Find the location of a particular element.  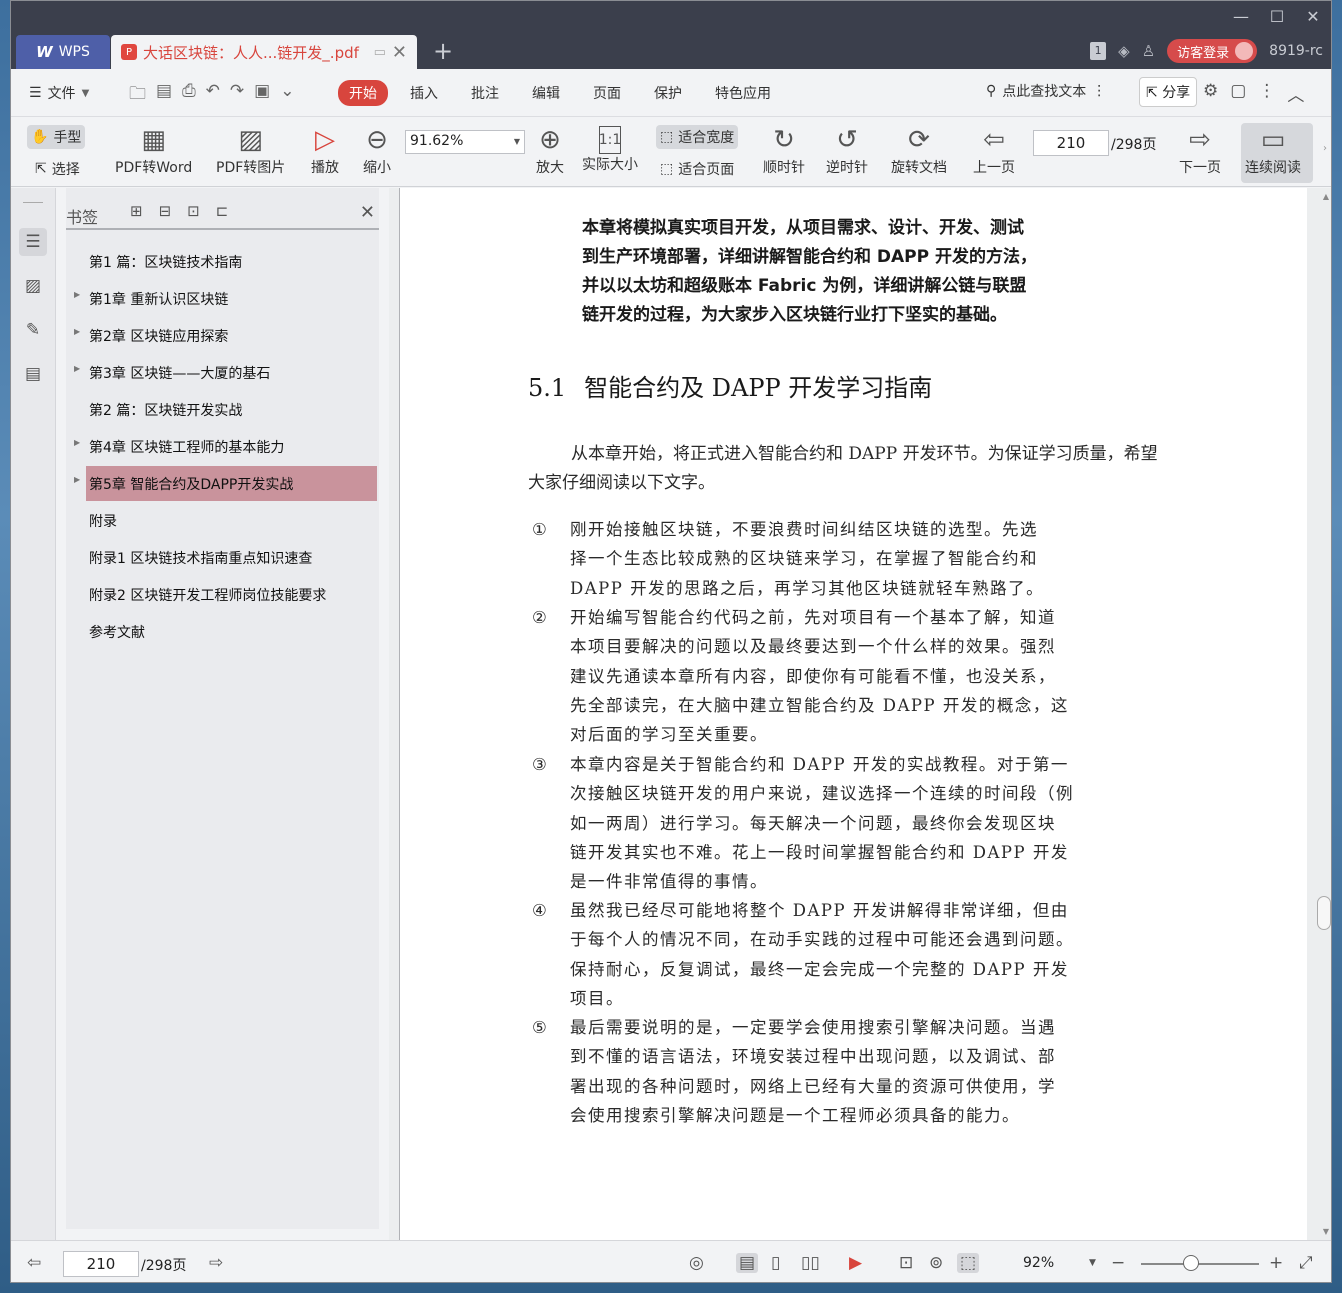

bookmark-icon: ⊏ is located at coordinates (222, 211).